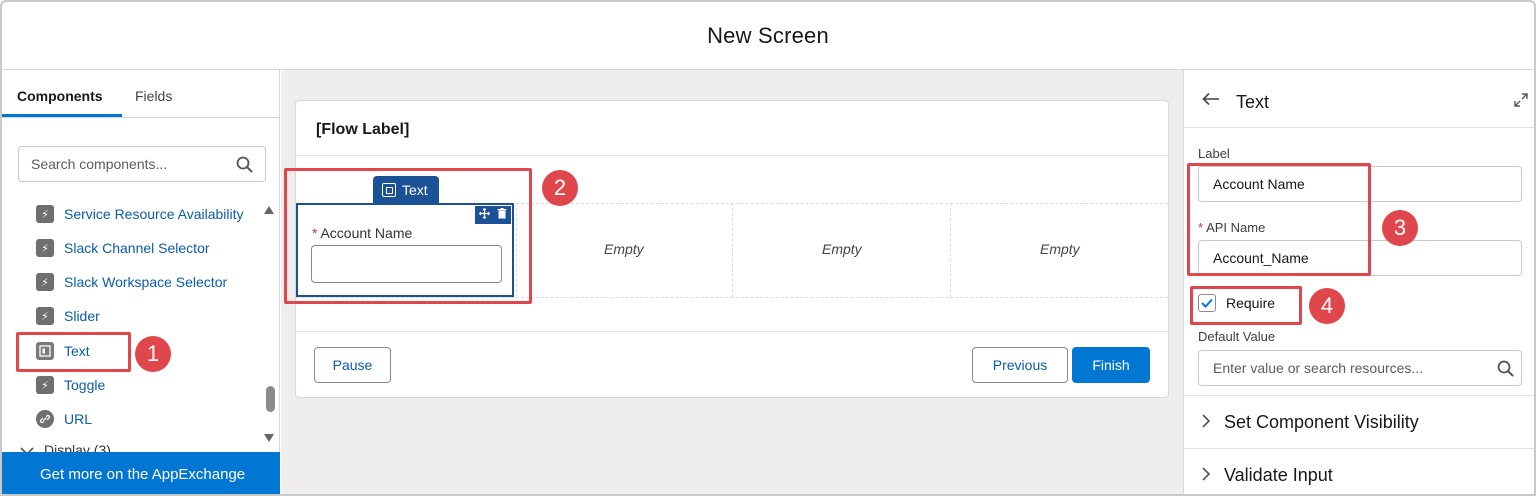 This screenshot has height=496, width=1536. I want to click on list-item-label: Toggle, so click(85, 385).